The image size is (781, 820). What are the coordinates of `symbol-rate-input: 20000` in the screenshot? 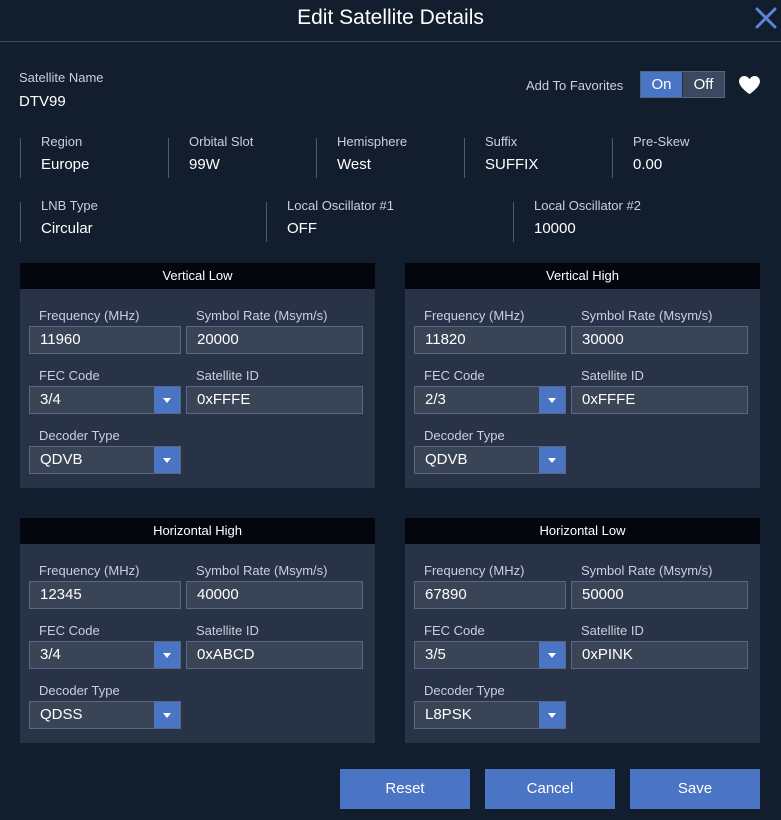 It's located at (274, 340).